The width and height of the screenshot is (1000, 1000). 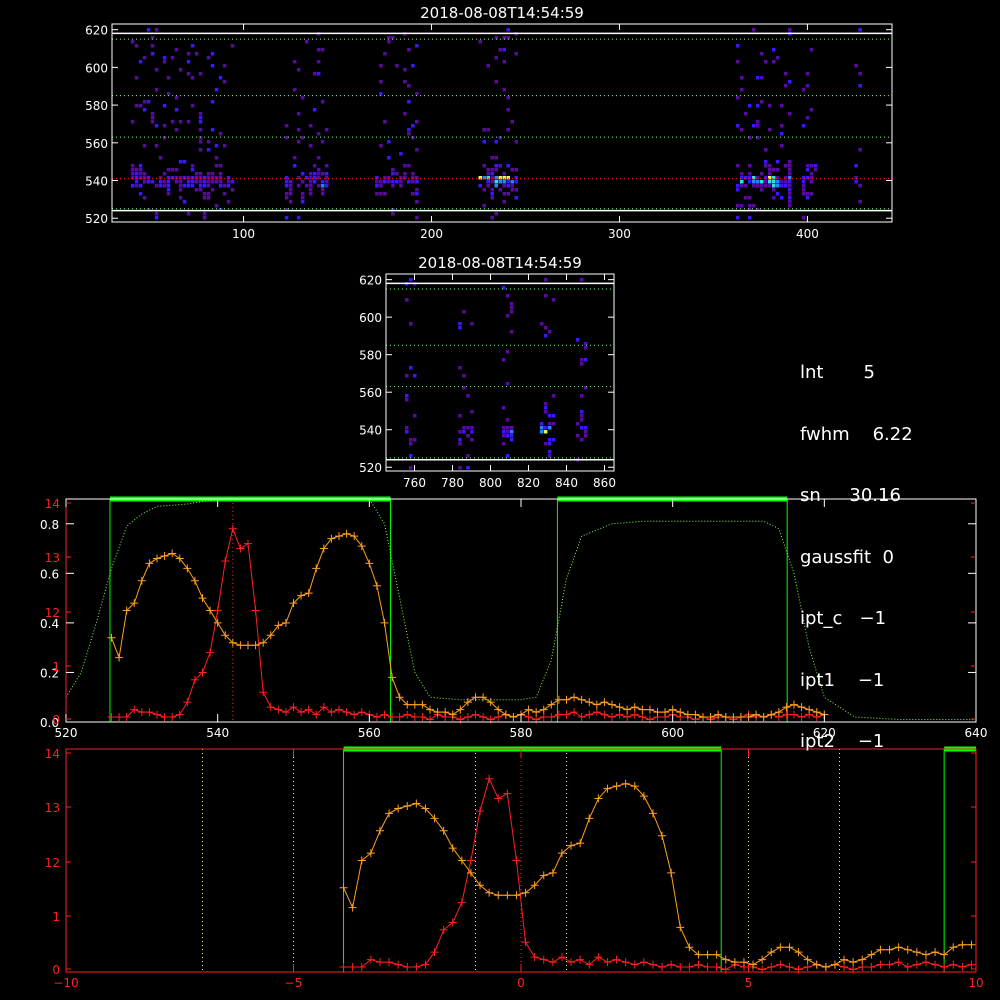 I want to click on y-tick-label: 0.8, so click(x=49, y=525).